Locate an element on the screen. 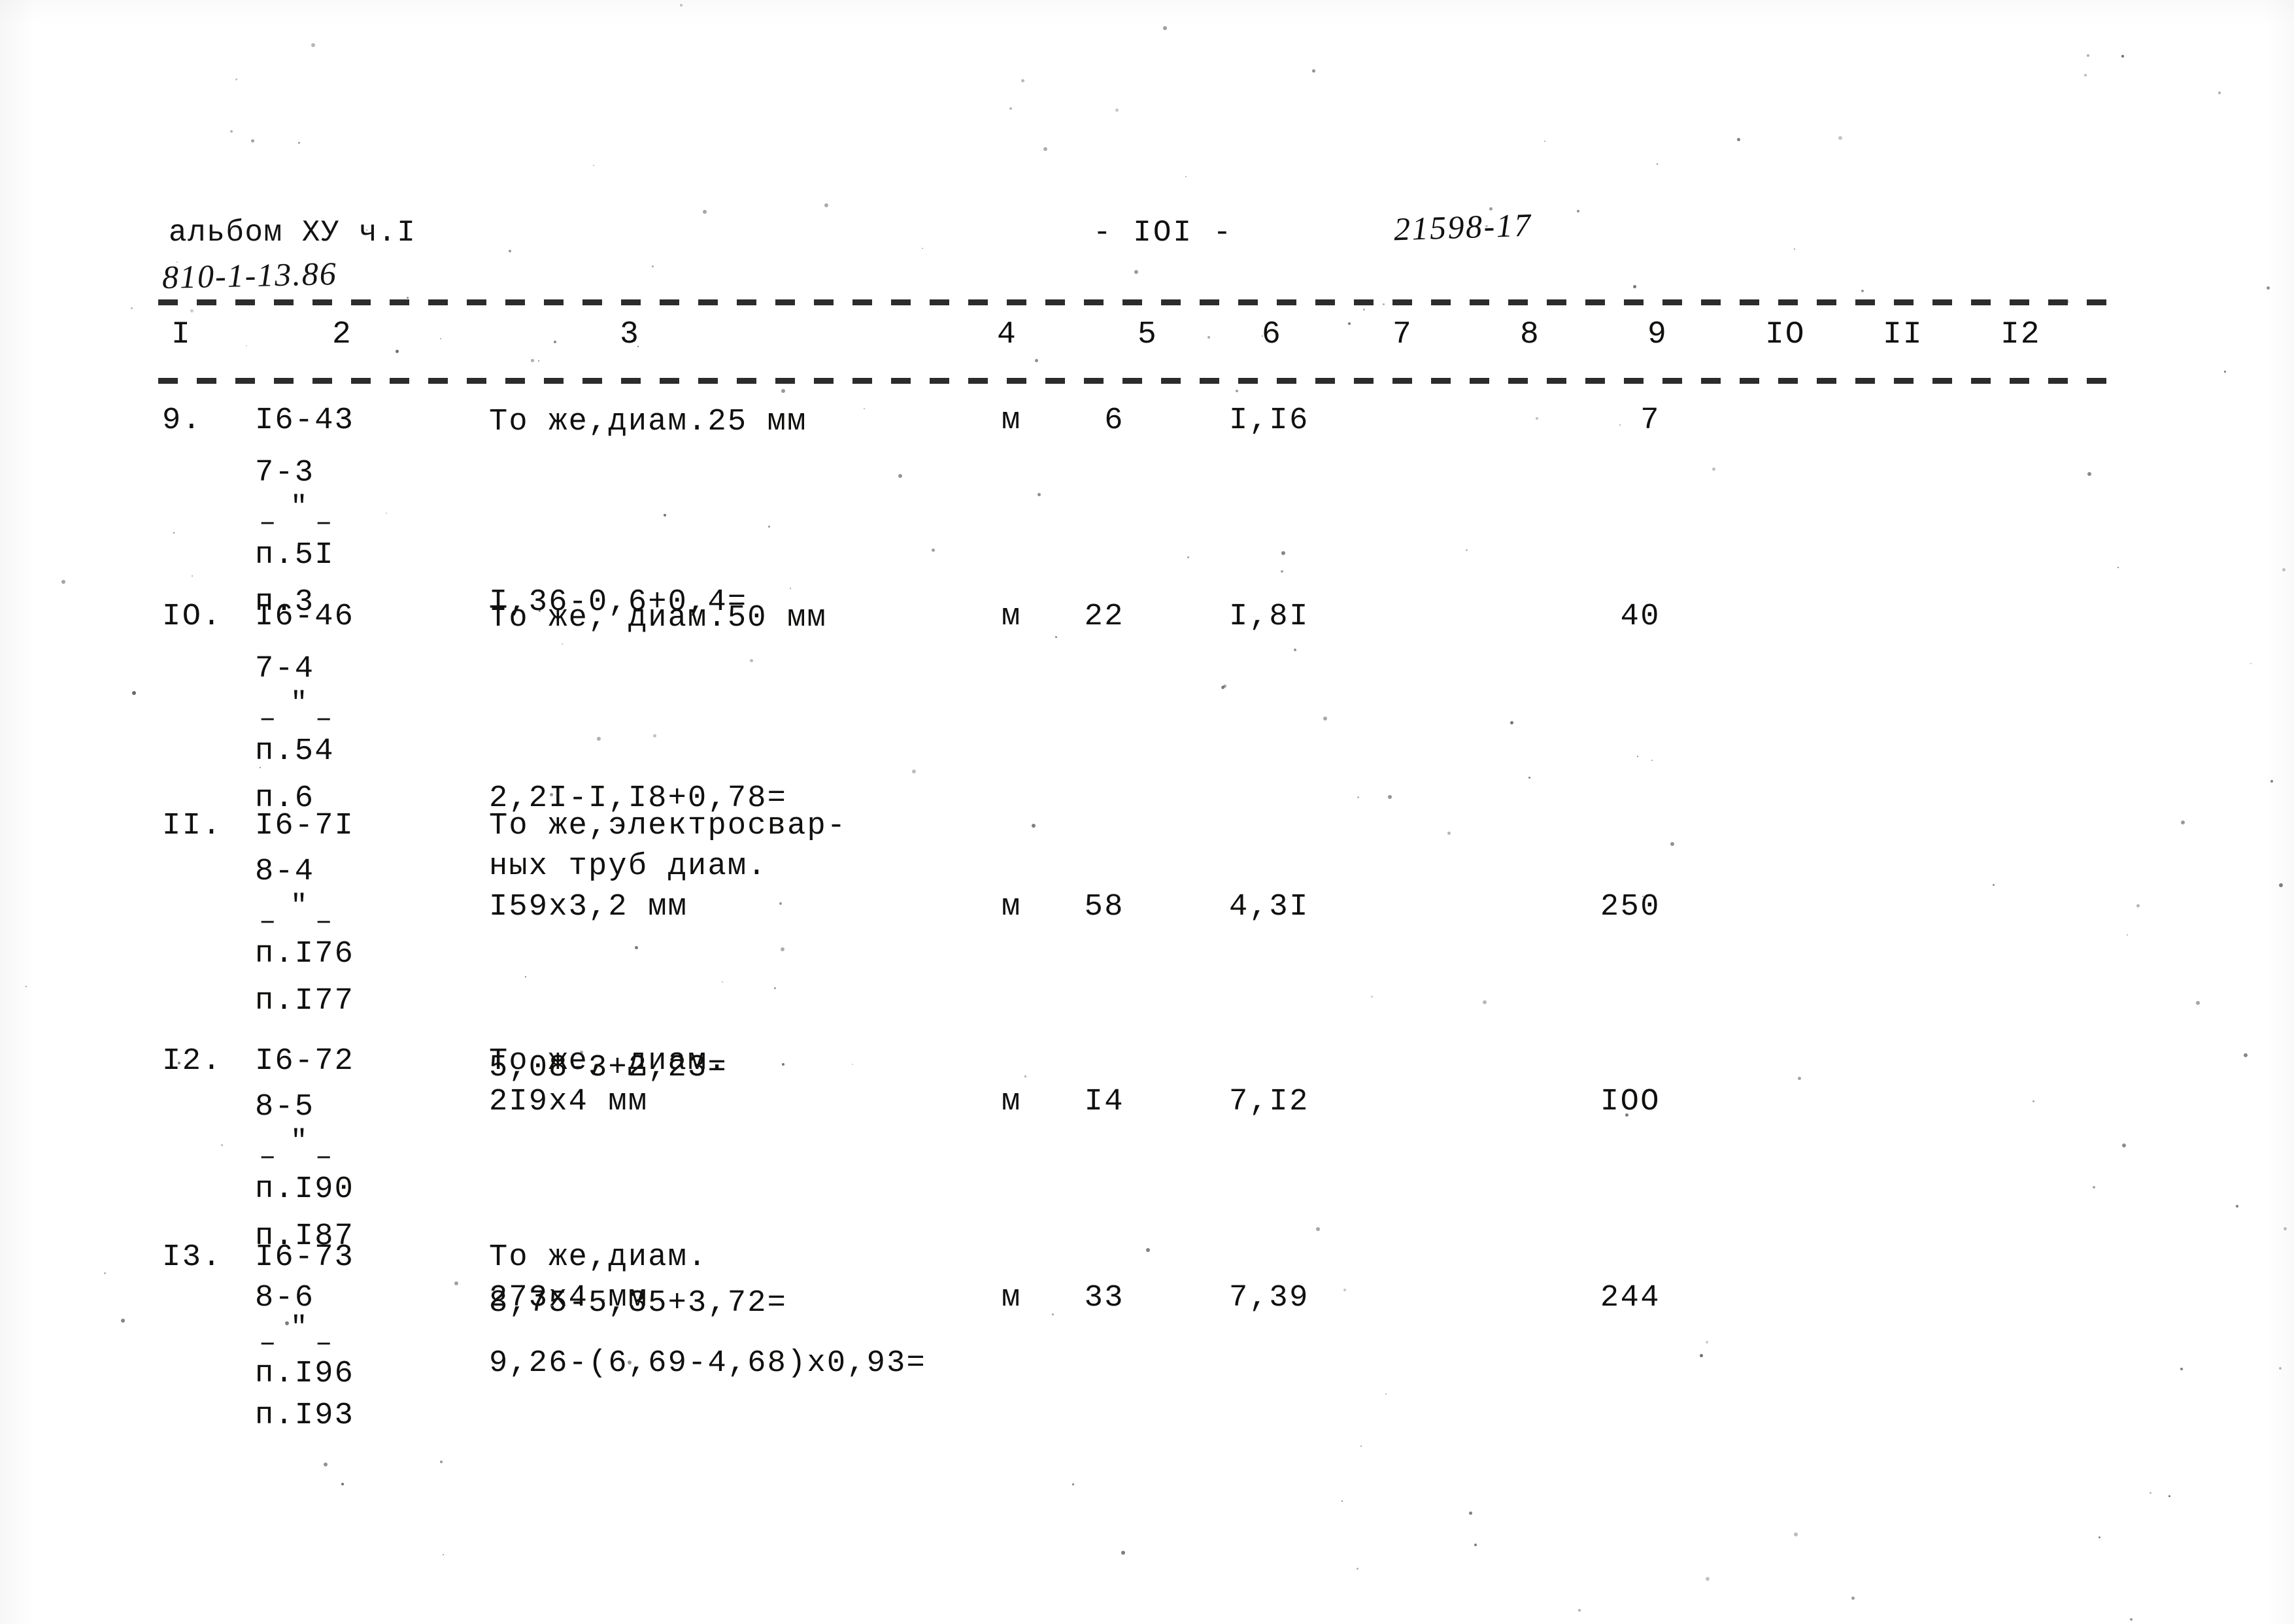 The width and height of the screenshot is (2294, 1624). row-item-number: 9. is located at coordinates (183, 420).